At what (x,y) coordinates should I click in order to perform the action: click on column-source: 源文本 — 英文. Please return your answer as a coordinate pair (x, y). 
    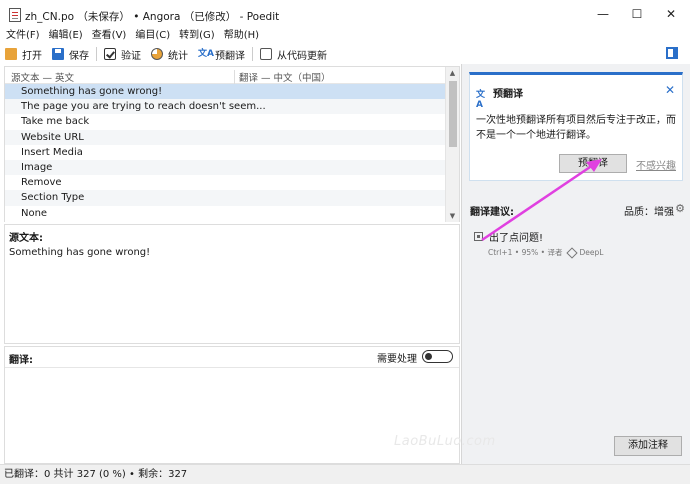
    Looking at the image, I should click on (42, 77).